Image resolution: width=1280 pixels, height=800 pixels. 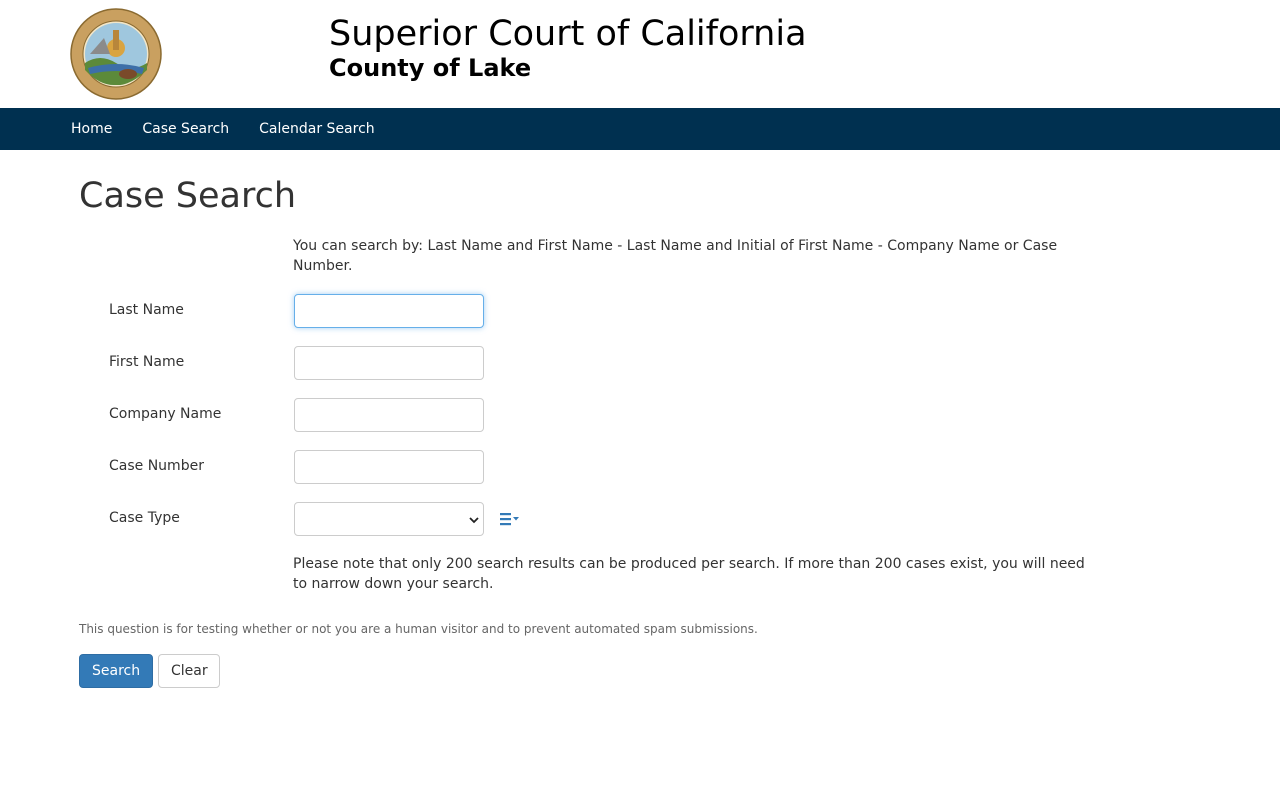 What do you see at coordinates (389, 519) in the screenshot?
I see `case-type-select` at bounding box center [389, 519].